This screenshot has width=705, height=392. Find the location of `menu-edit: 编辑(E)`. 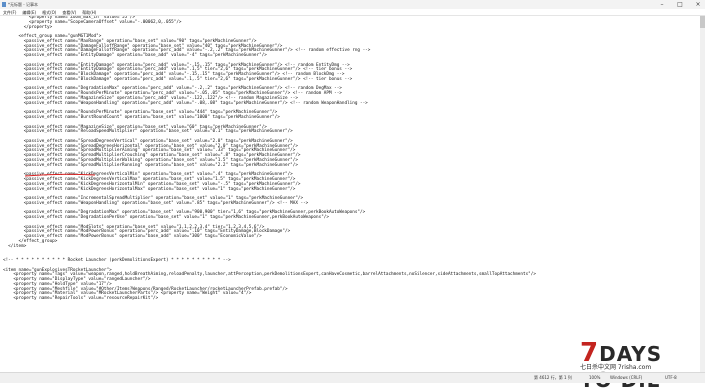

menu-edit: 编辑(E) is located at coordinates (29, 12).